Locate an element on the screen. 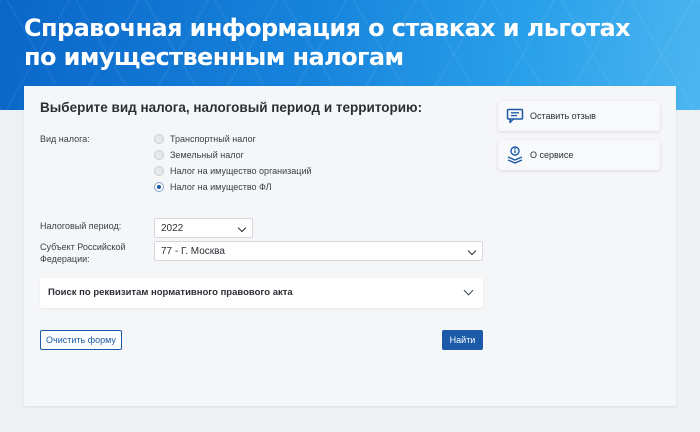  radio-land-tax: Земельный налог is located at coordinates (199, 155).